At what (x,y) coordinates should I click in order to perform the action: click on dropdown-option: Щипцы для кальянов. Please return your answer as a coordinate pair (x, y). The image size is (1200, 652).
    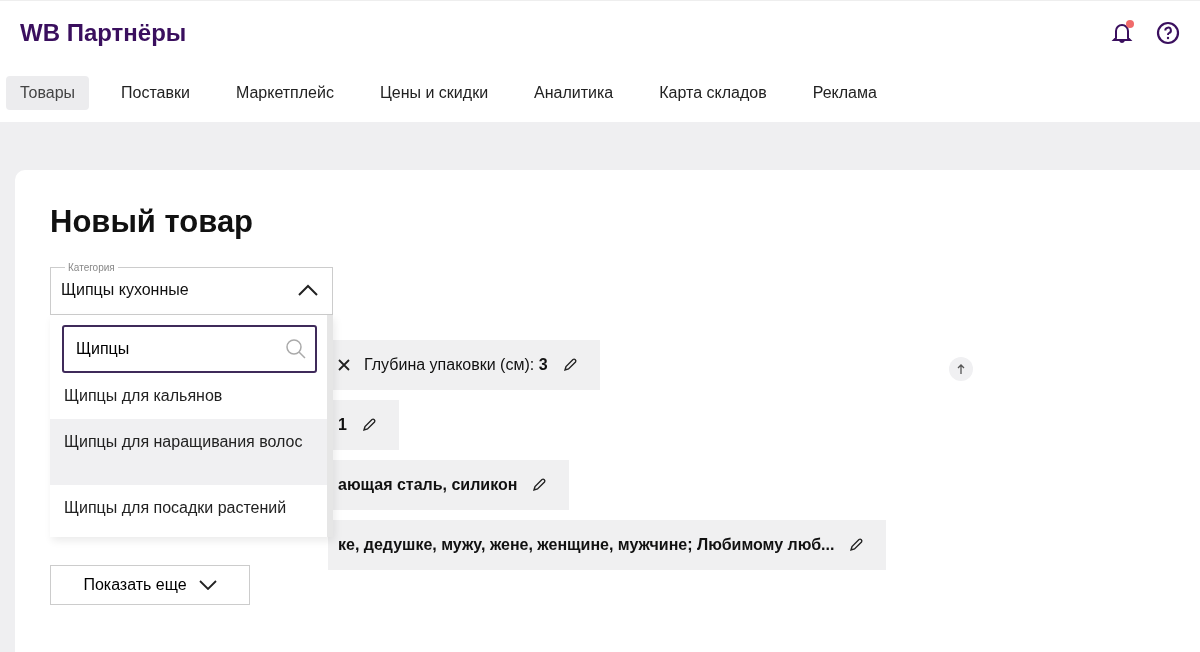
    Looking at the image, I should click on (188, 396).